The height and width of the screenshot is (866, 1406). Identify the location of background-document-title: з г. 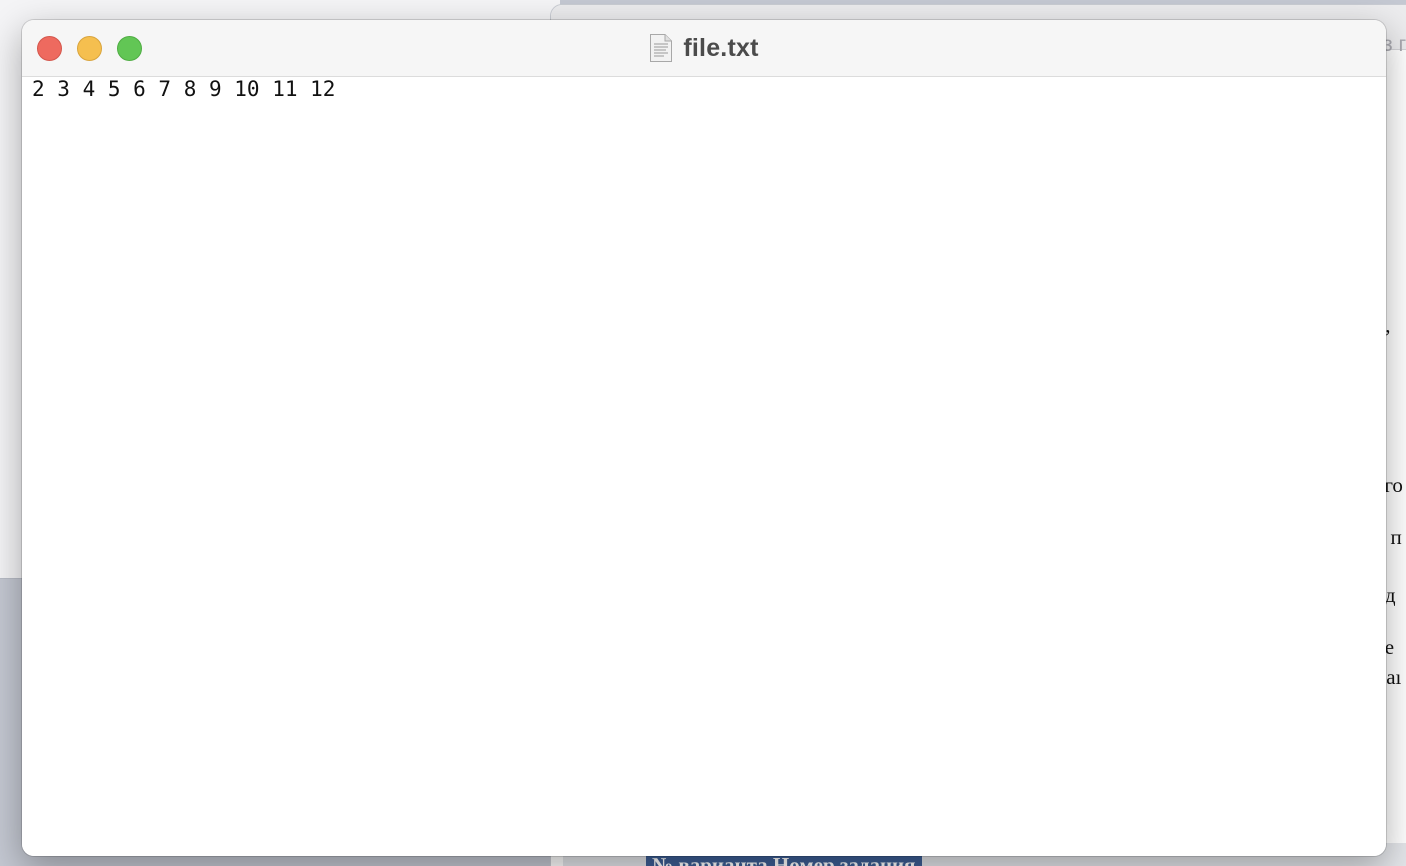
(1394, 44).